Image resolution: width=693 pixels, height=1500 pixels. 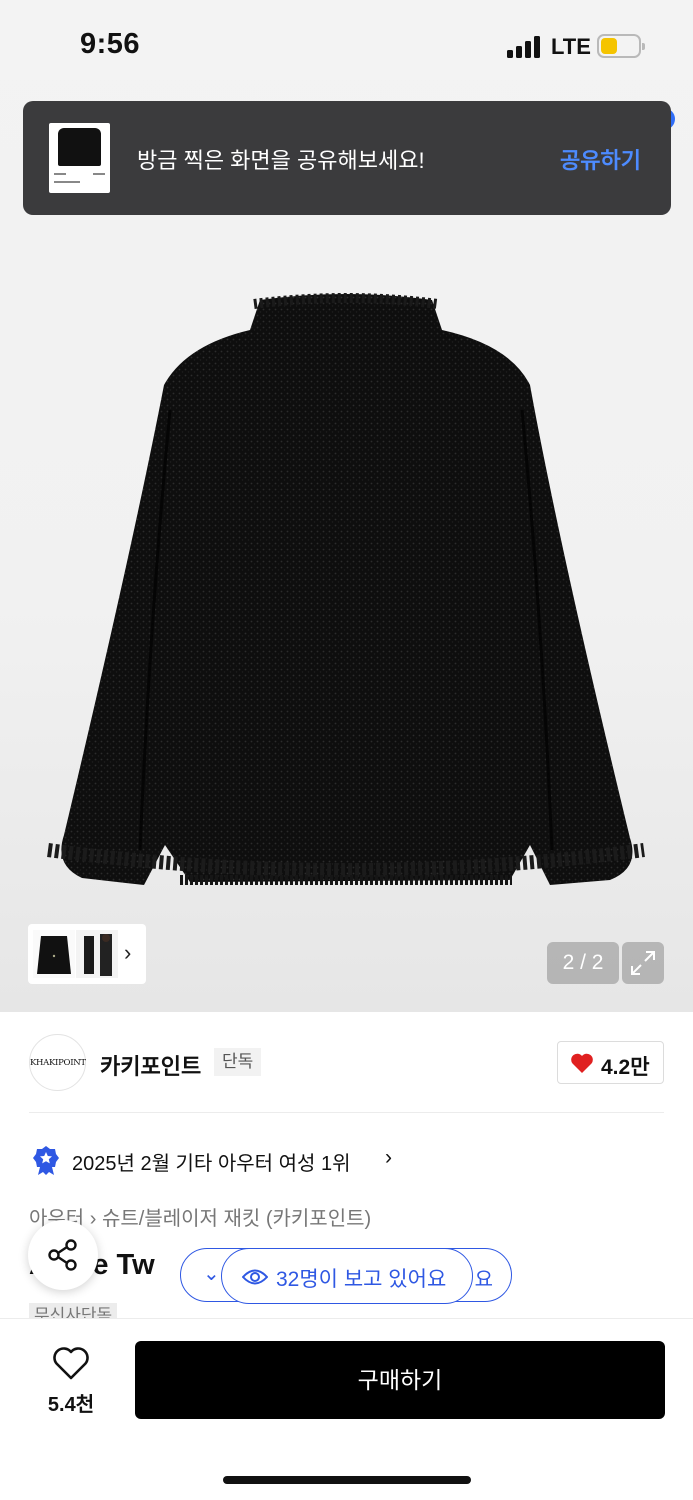 I want to click on exclusive-badge: 단독, so click(x=238, y=1062).